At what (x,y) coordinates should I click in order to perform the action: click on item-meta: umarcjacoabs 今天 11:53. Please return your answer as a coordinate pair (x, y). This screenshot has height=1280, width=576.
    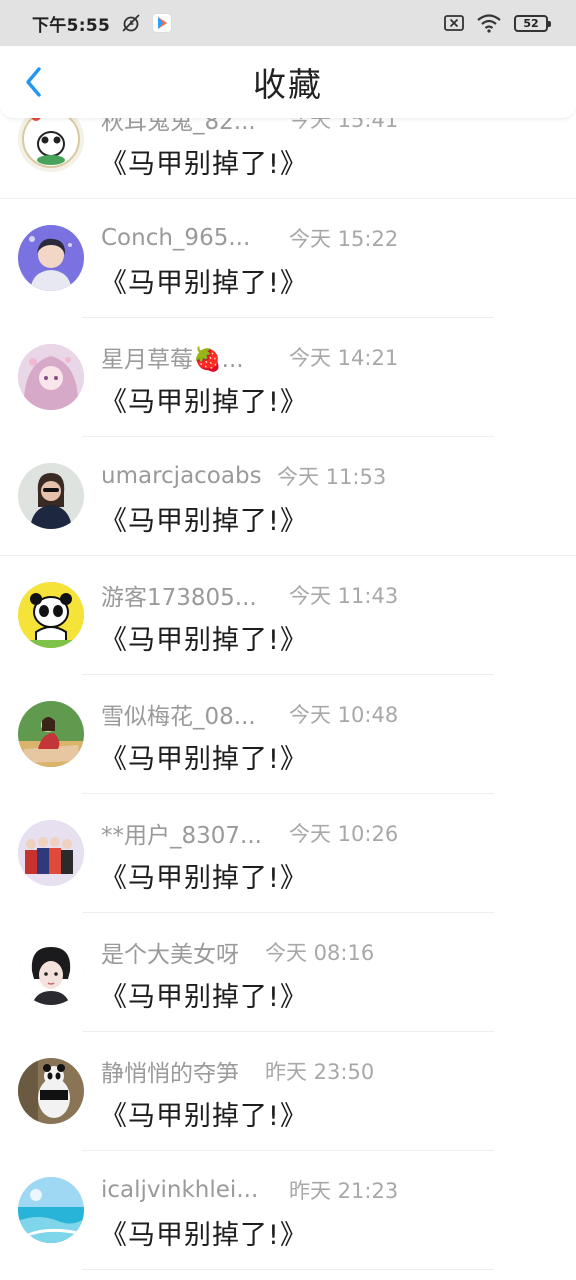
    Looking at the image, I should click on (243, 476).